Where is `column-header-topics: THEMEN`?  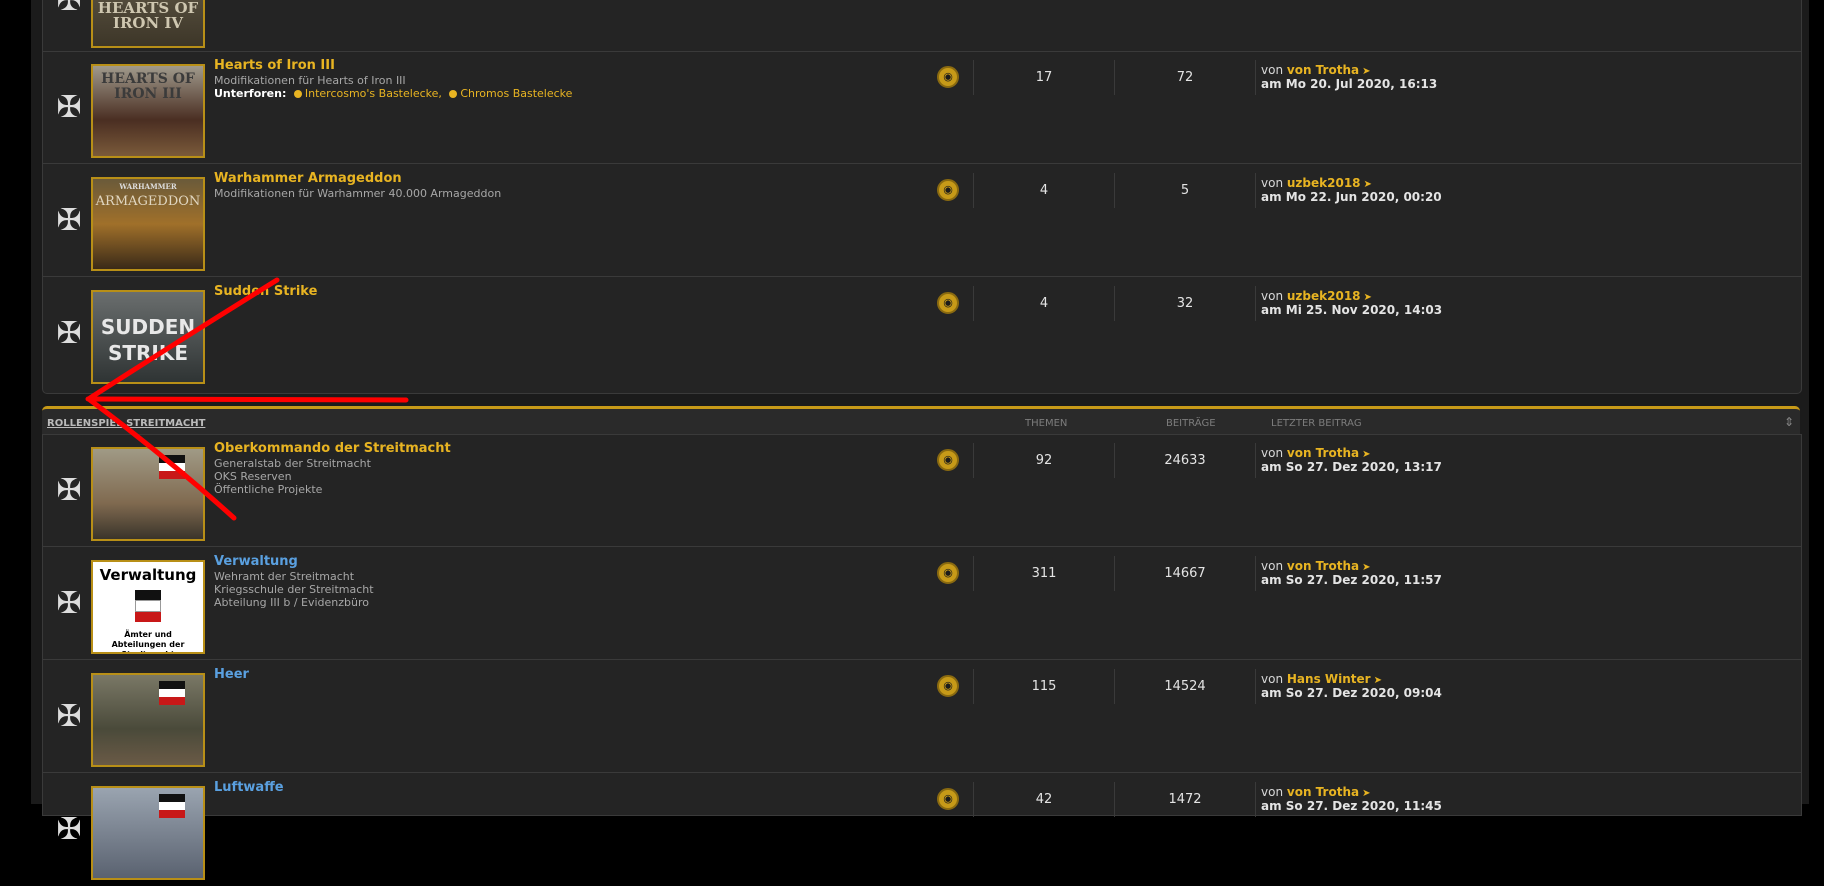 column-header-topics: THEMEN is located at coordinates (1046, 423).